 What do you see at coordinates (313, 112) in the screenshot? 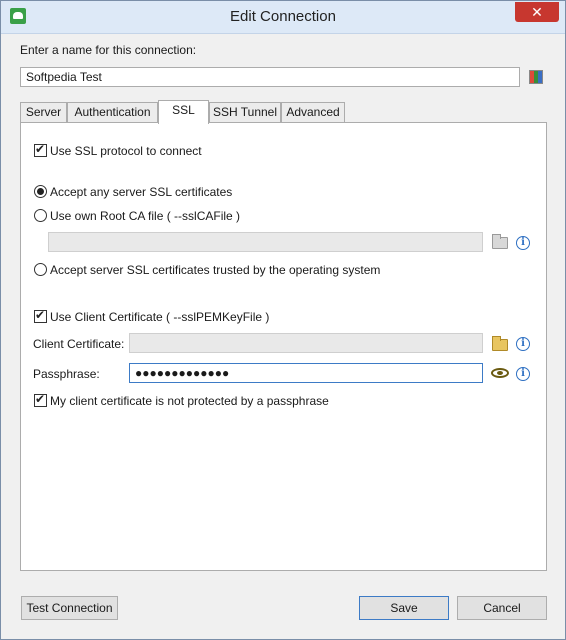
I see `tab-advanced: Advanced` at bounding box center [313, 112].